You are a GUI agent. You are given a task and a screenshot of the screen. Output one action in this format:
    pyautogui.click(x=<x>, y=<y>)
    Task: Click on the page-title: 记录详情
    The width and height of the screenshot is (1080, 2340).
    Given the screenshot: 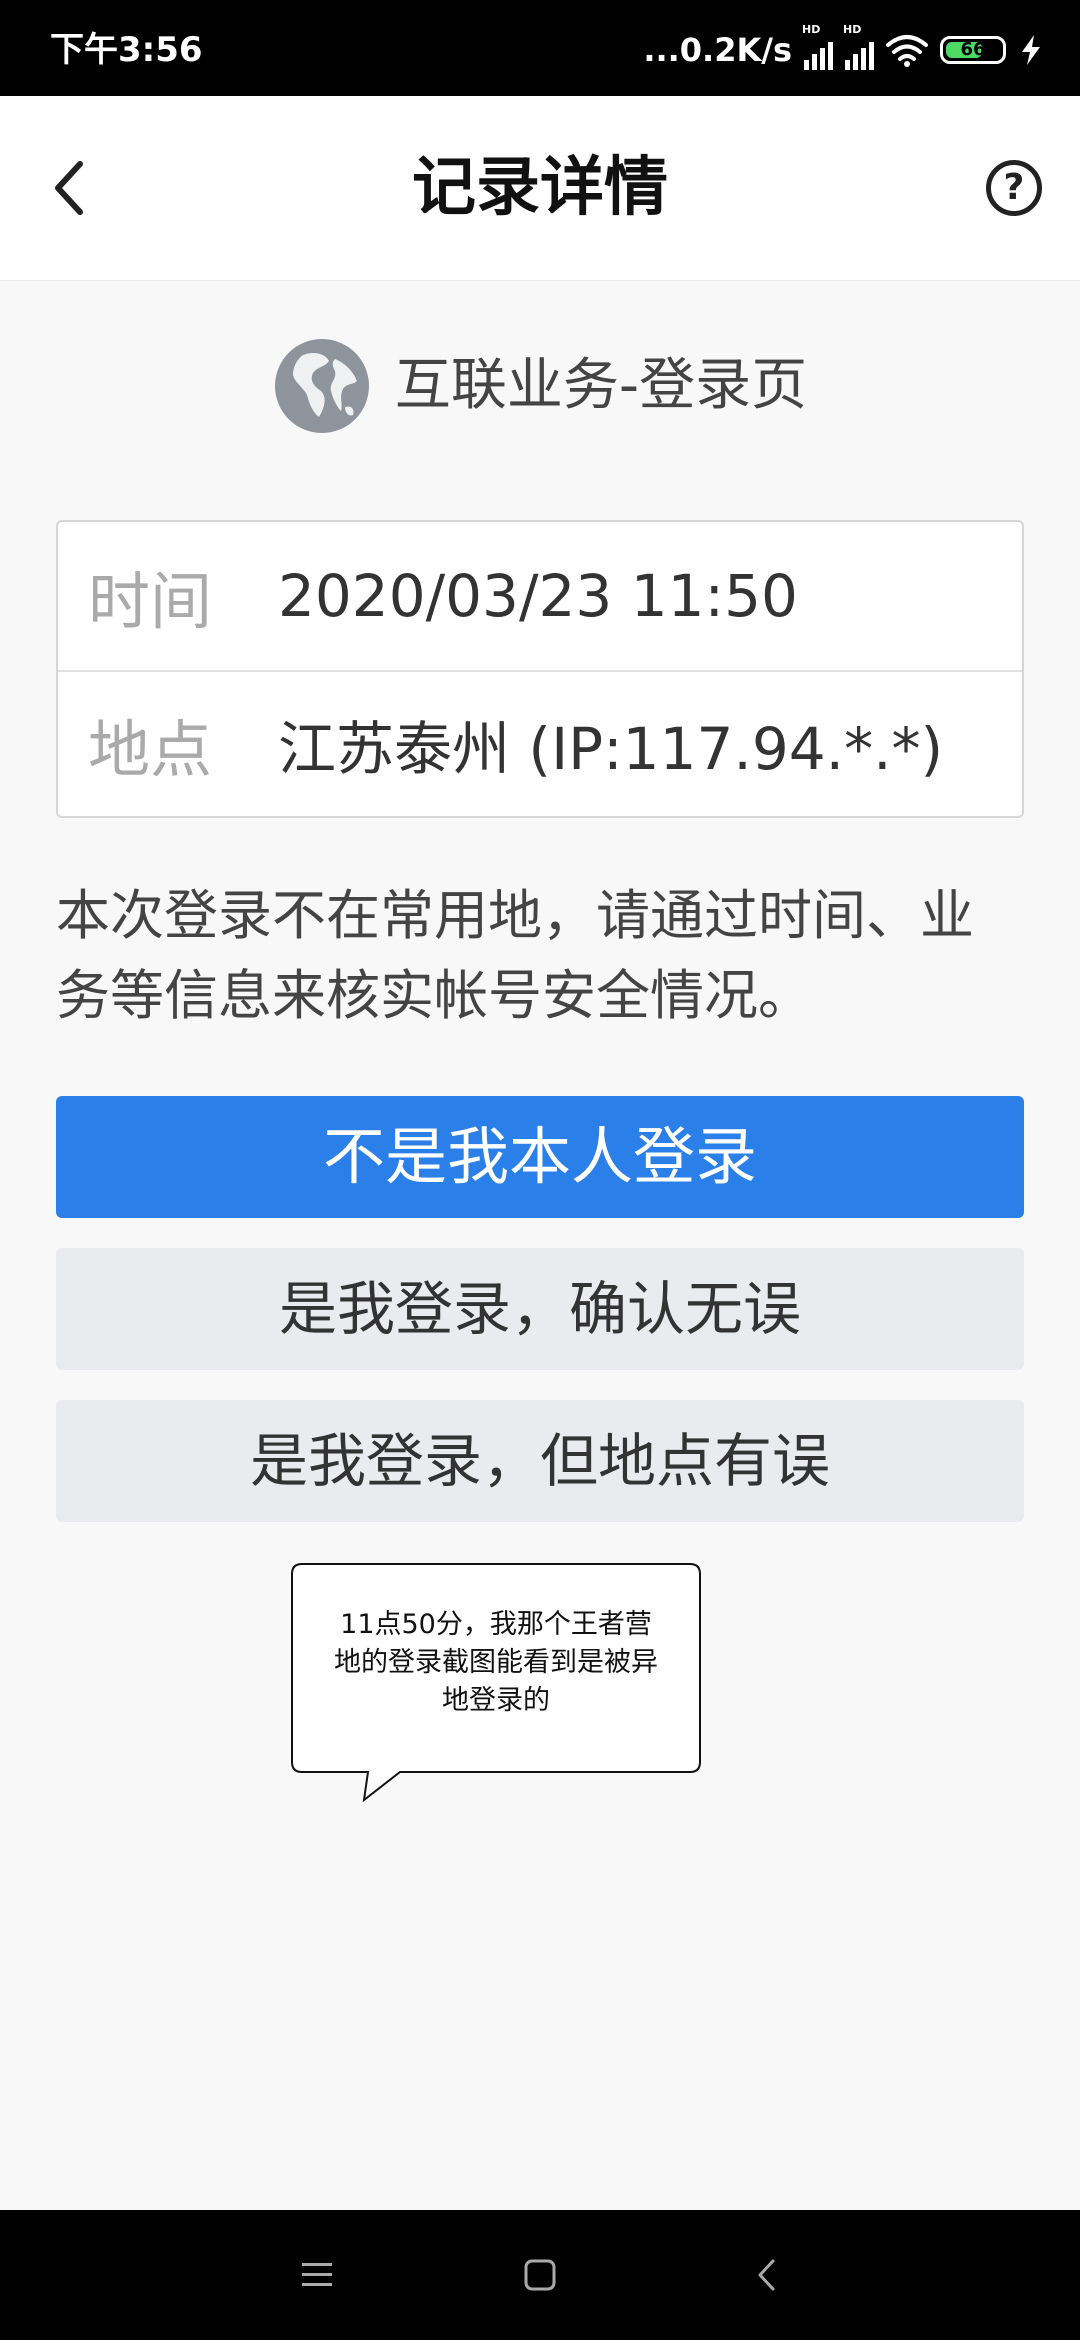 What is the action you would take?
    pyautogui.click(x=540, y=188)
    